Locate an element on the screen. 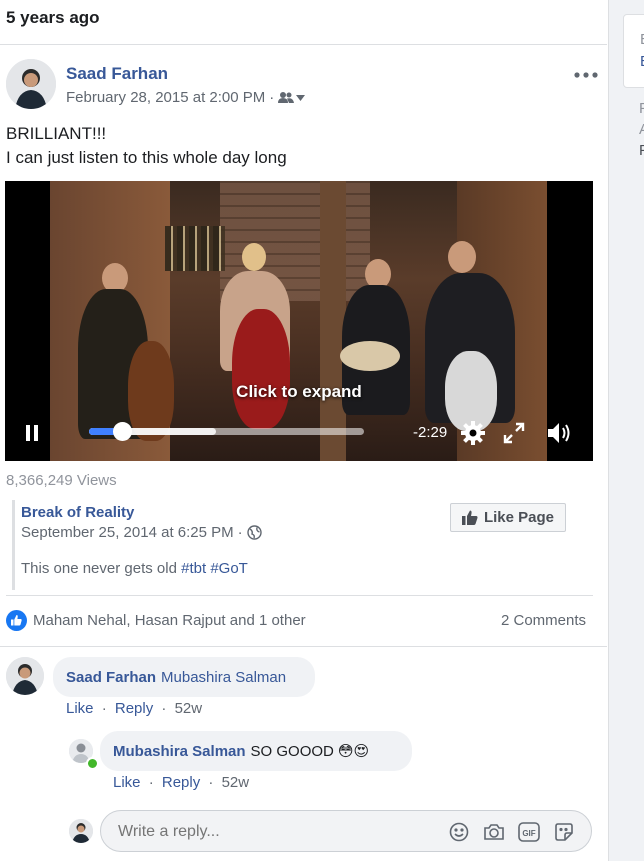 This screenshot has width=644, height=861. reply-box: GIF is located at coordinates (346, 831).